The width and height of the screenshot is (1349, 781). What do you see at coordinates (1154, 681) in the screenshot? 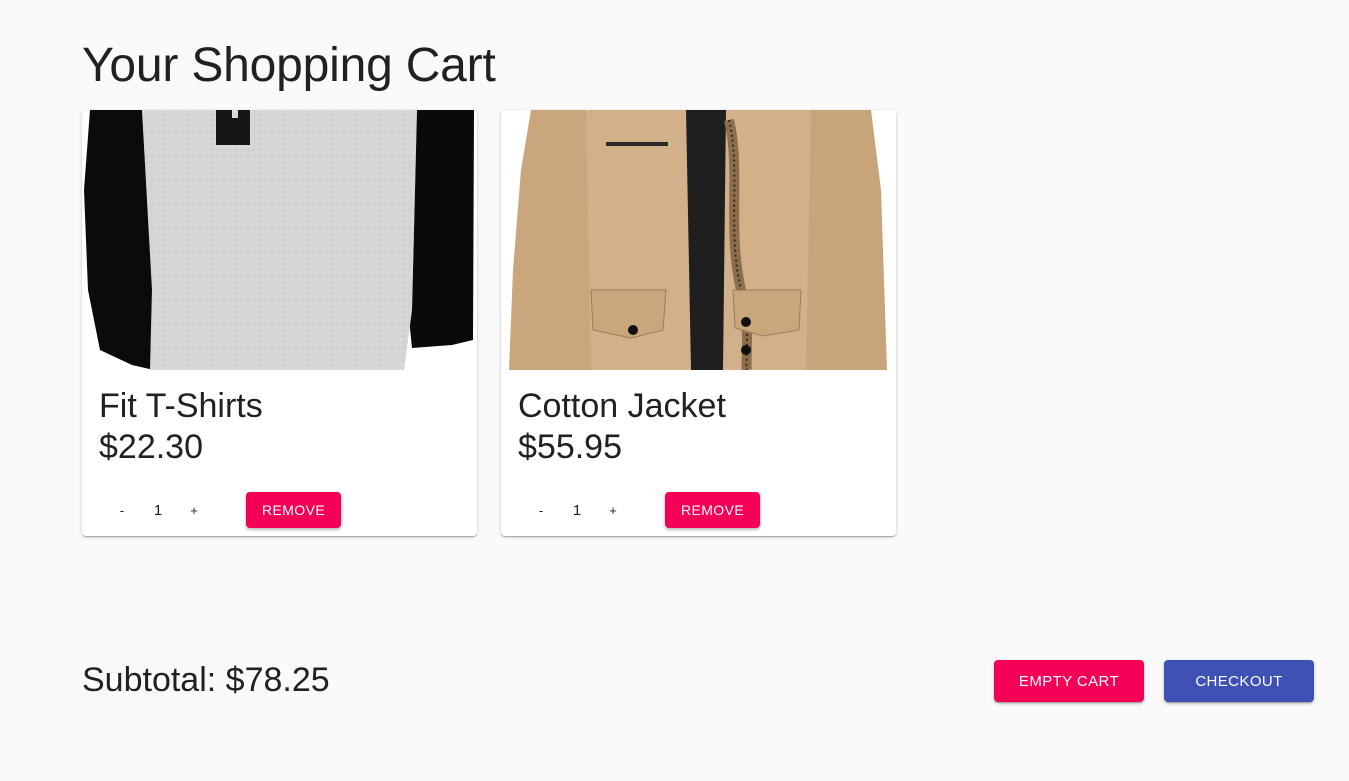
I see `cart-footer-actions: EMPTY CART CHECKOUT` at bounding box center [1154, 681].